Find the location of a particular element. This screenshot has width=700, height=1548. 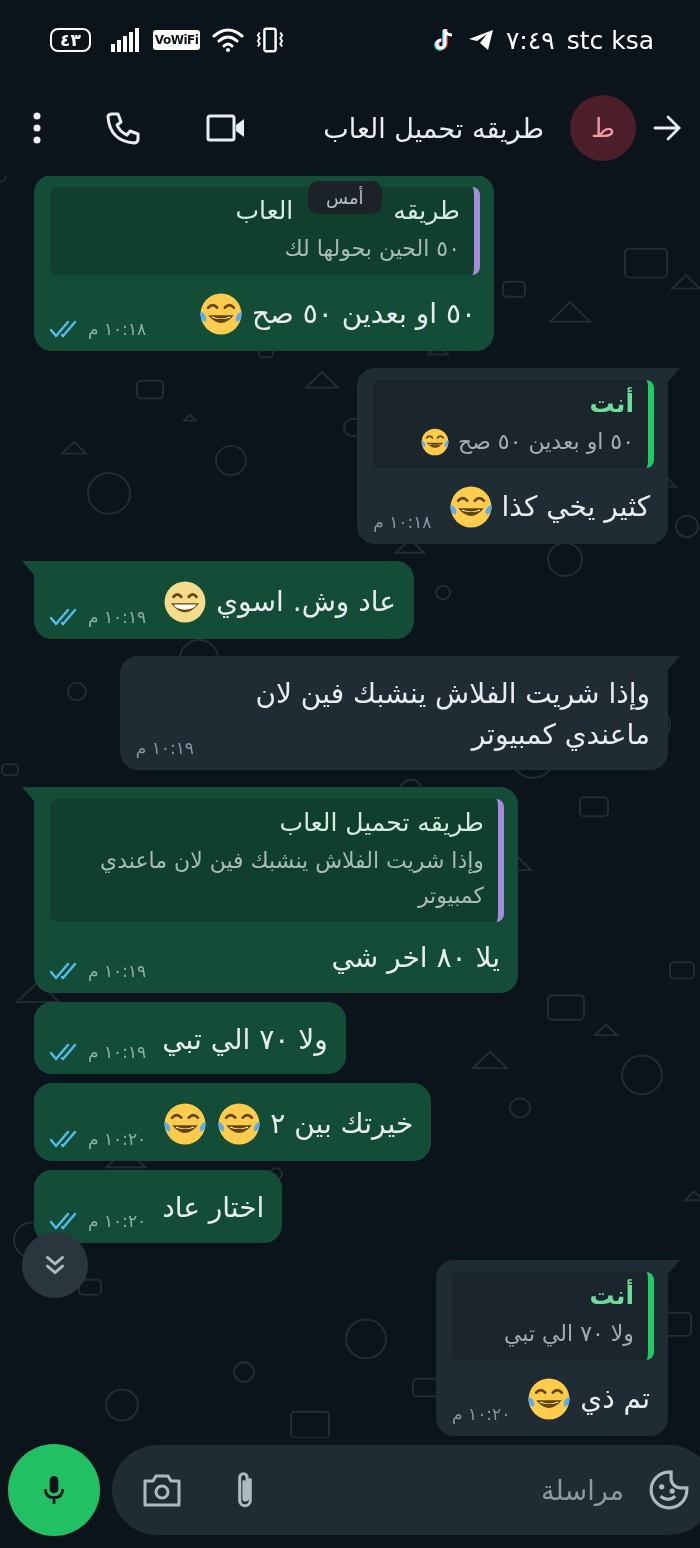

phone-icon is located at coordinates (124, 128).